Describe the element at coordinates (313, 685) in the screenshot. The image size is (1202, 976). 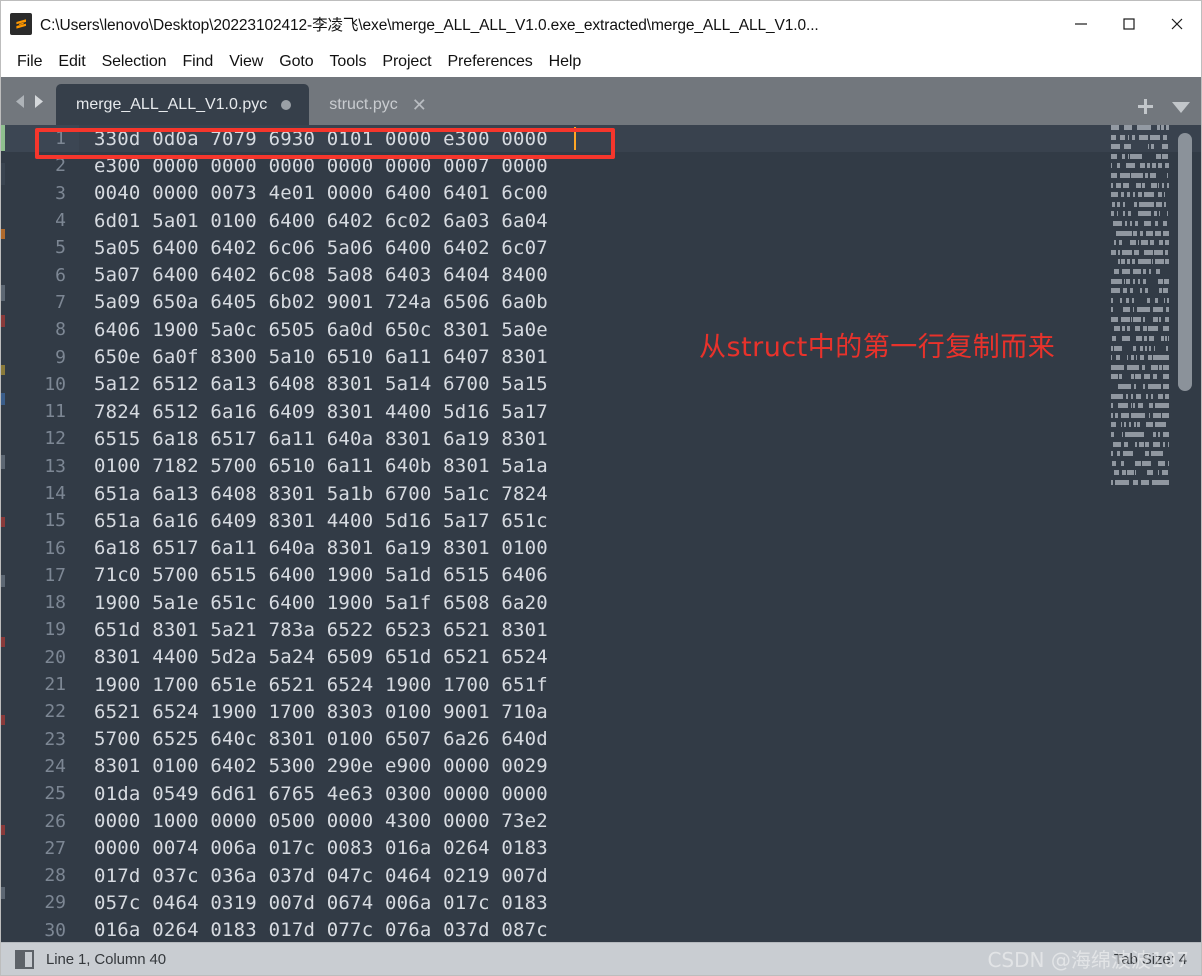
I see `code-text: 1900 1700 651e 6521 6524 1900 1700 651f` at that location.